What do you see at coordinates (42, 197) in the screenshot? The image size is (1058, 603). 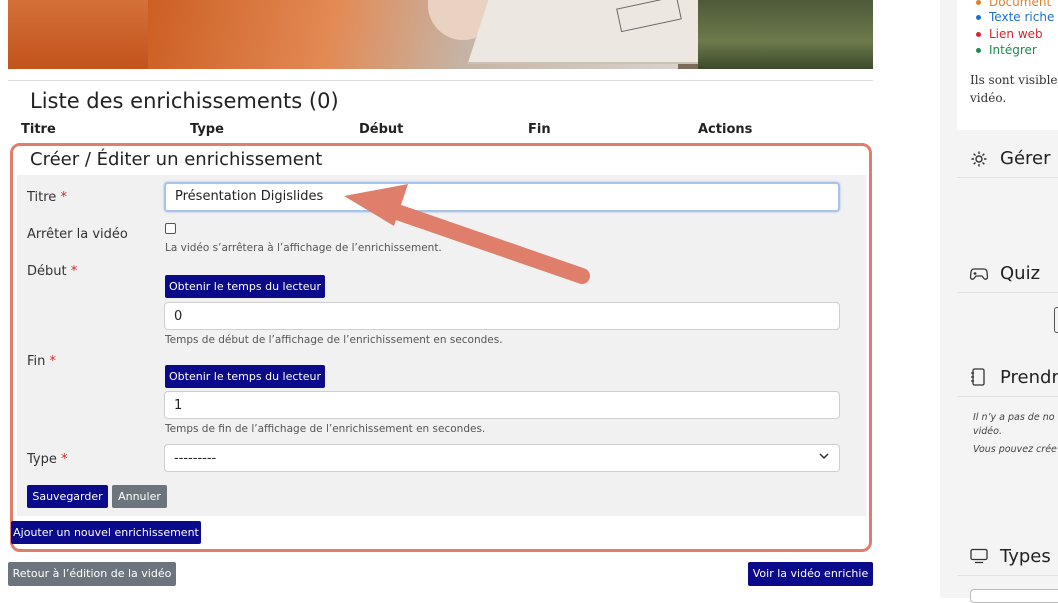 I see `titre-label-text: Titre` at bounding box center [42, 197].